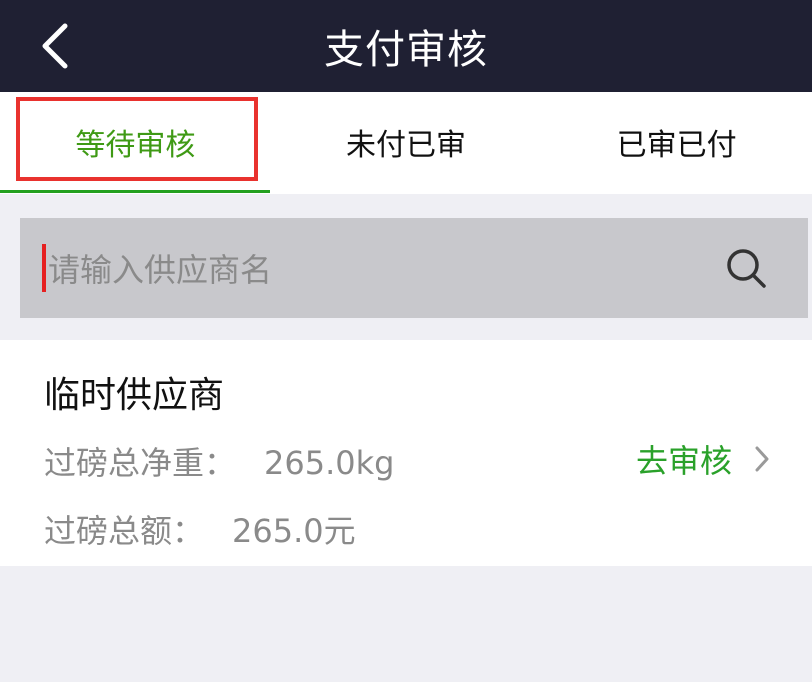 Image resolution: width=812 pixels, height=682 pixels. Describe the element at coordinates (134, 395) in the screenshot. I see `supplier-name: 临时供应商` at that location.